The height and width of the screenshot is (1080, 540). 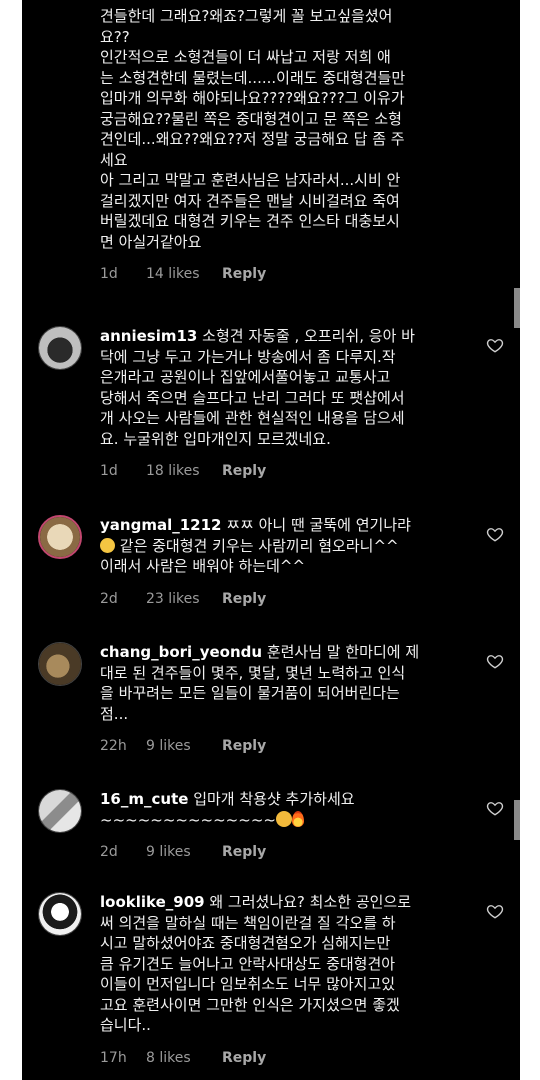 What do you see at coordinates (297, 818) in the screenshot?
I see `fire-emoji` at bounding box center [297, 818].